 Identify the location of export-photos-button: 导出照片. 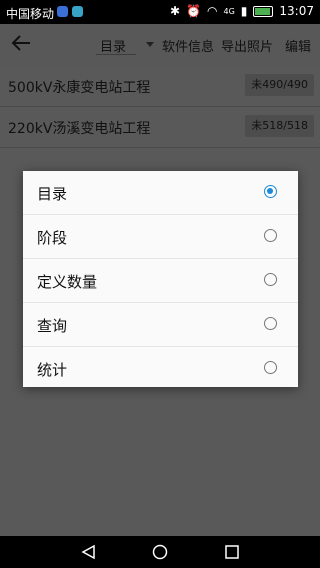
(247, 45).